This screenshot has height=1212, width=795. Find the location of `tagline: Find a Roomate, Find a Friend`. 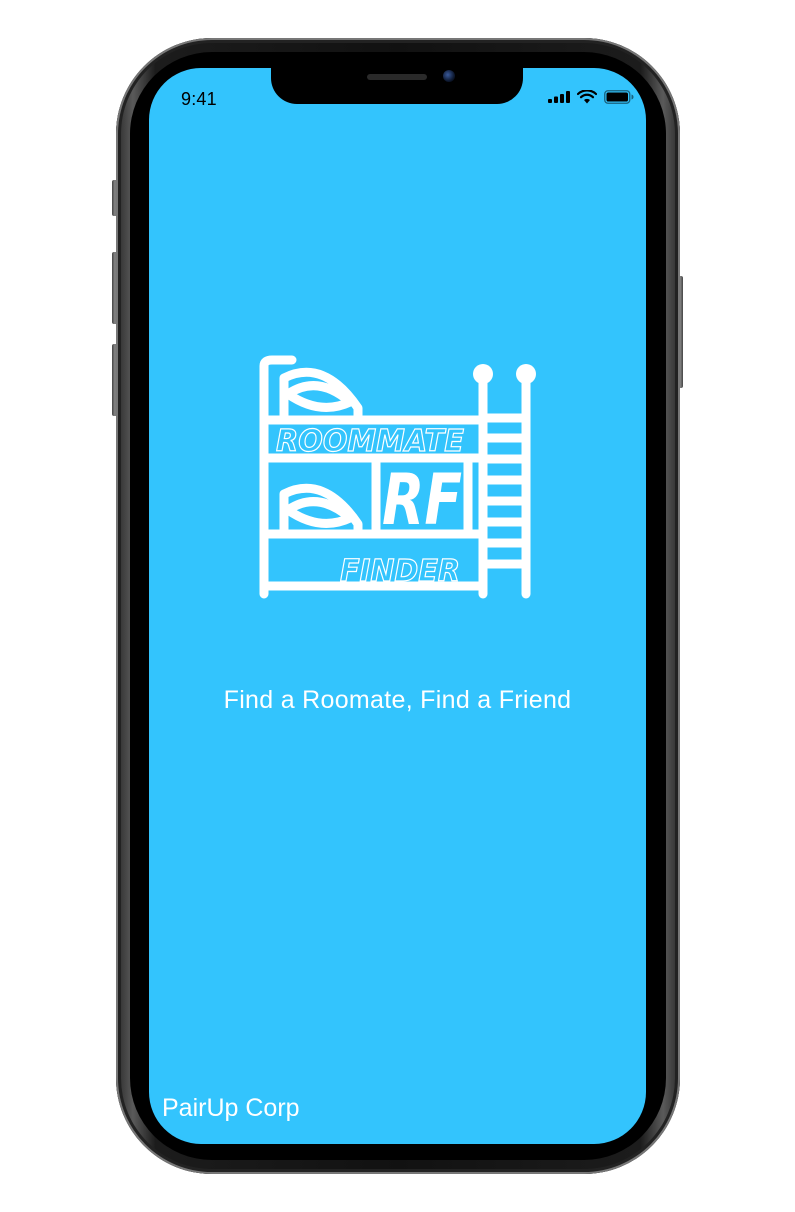

tagline: Find a Roomate, Find a Friend is located at coordinates (397, 700).